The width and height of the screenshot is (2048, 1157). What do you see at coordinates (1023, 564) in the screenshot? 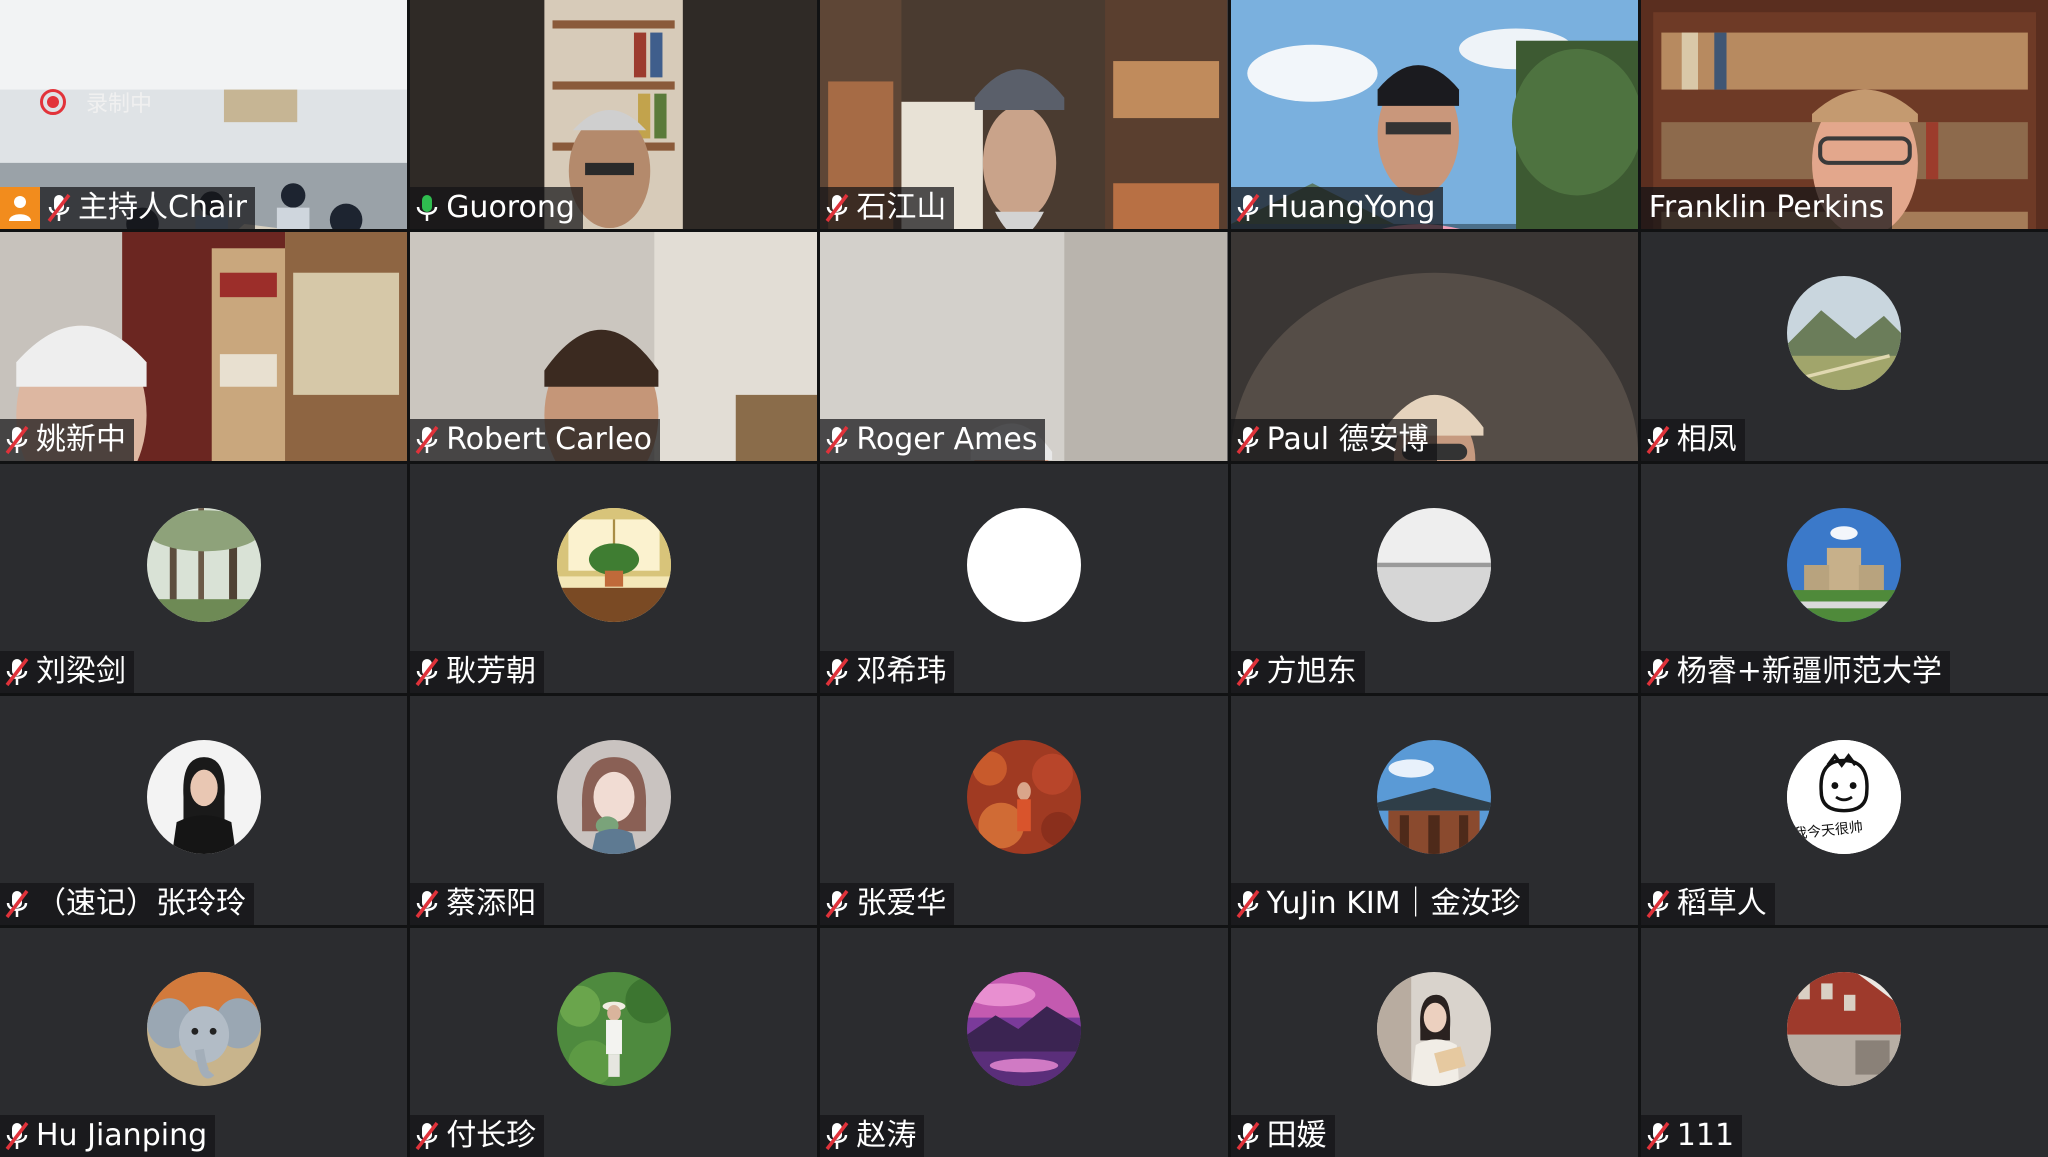
I see `blank-avatar` at bounding box center [1023, 564].